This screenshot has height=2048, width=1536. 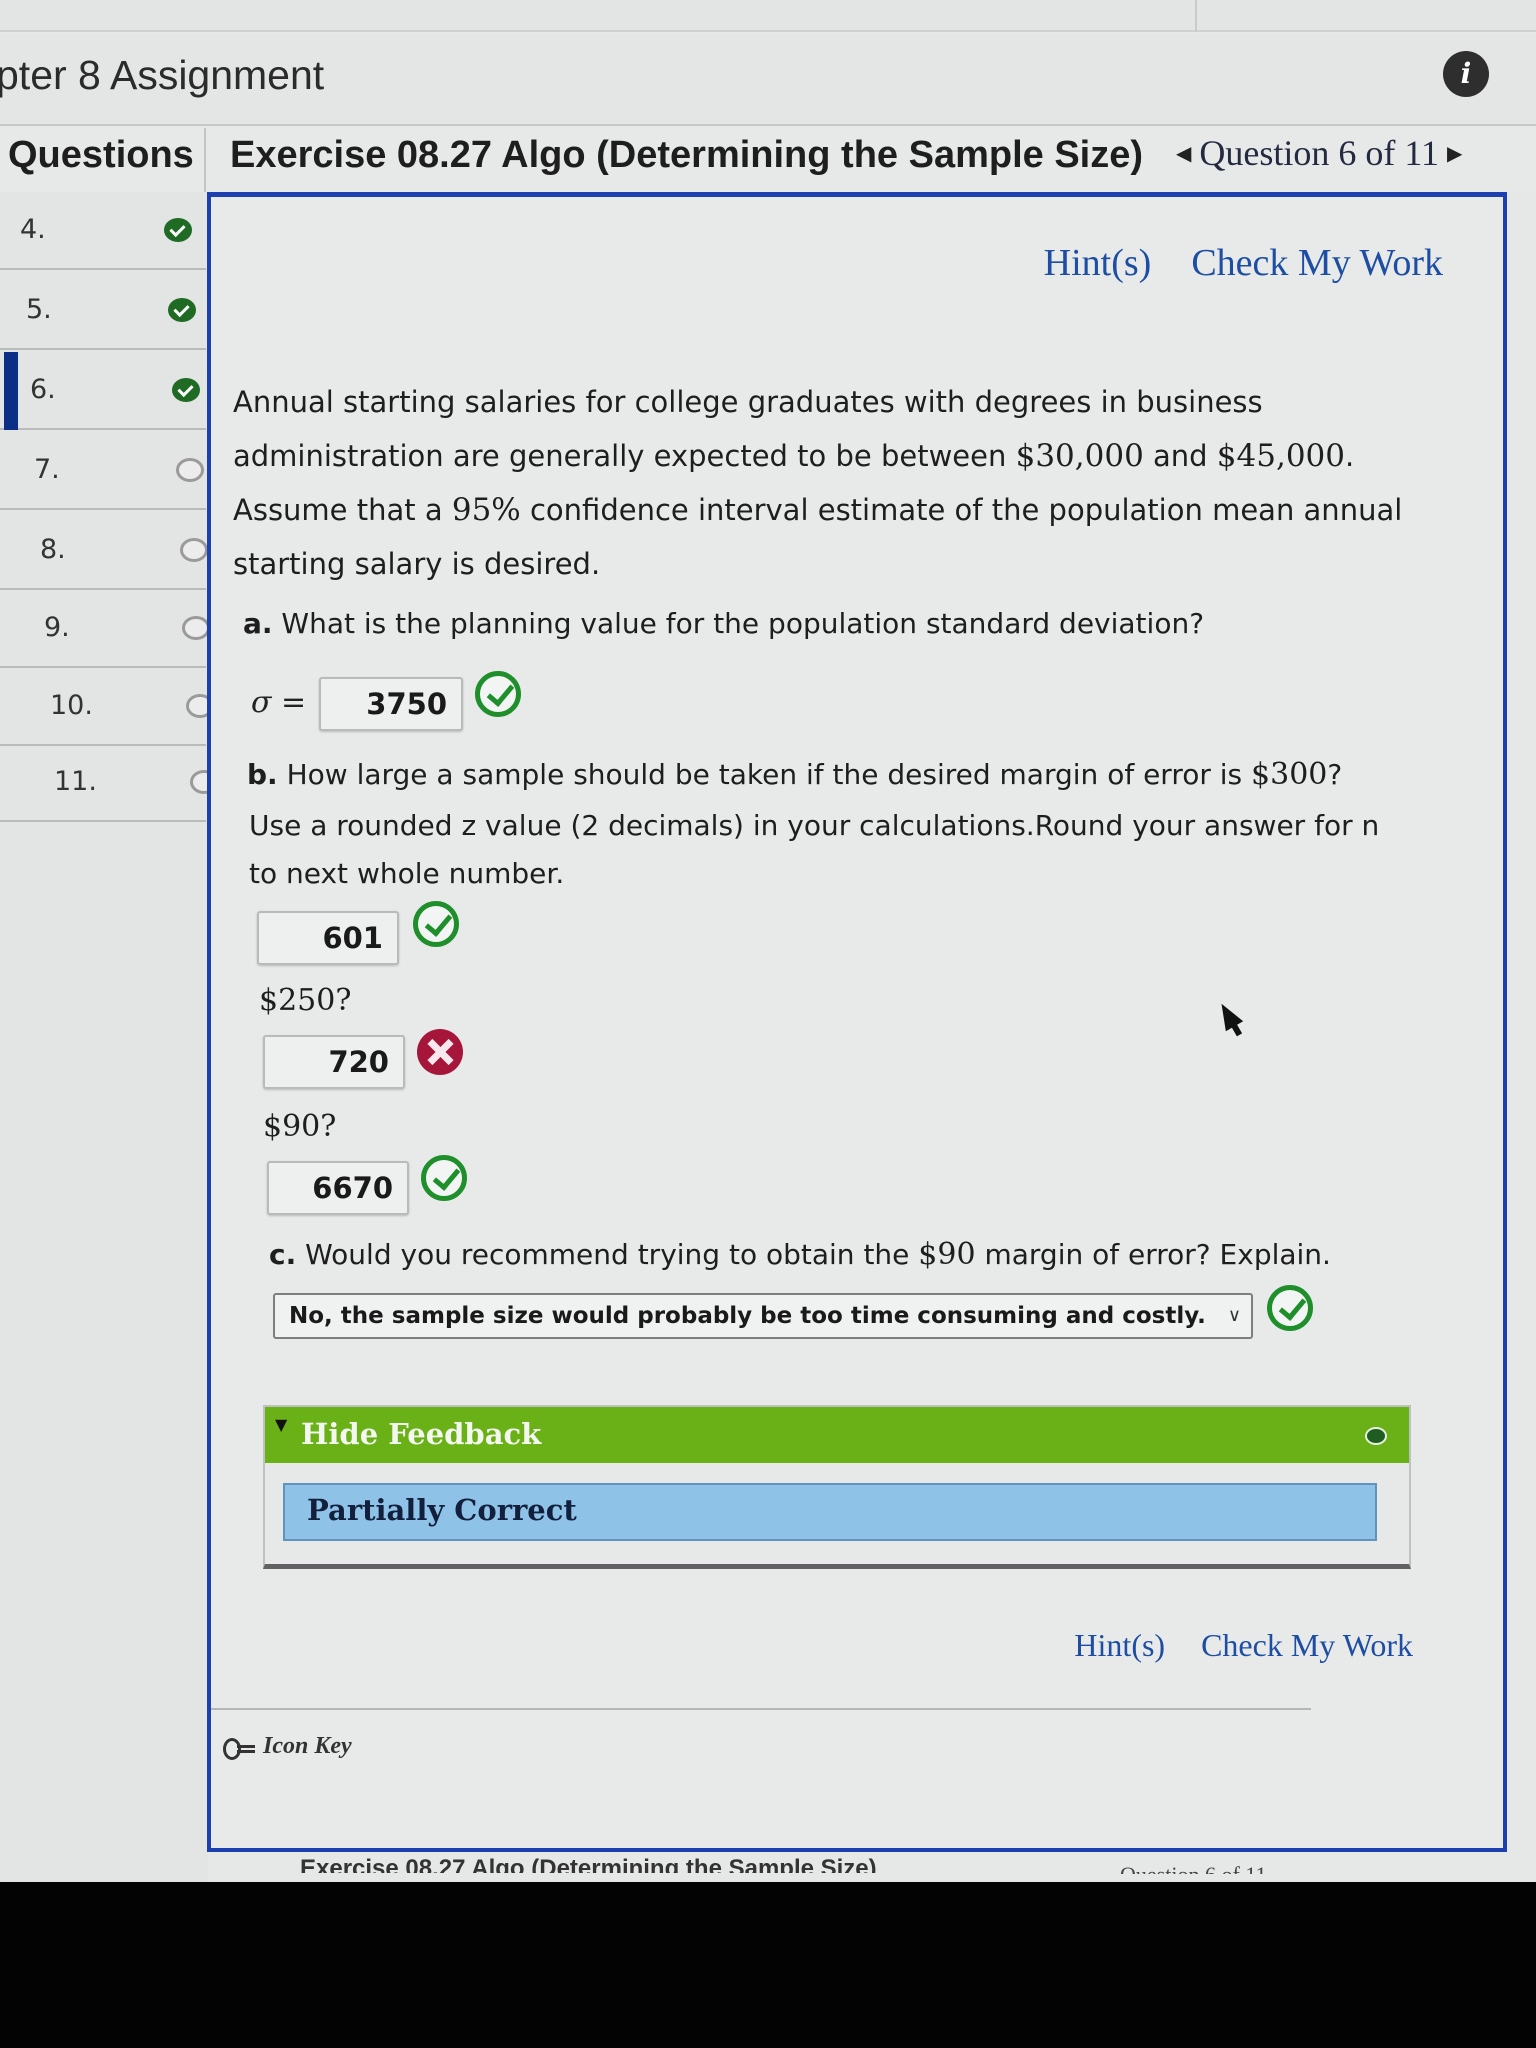 I want to click on sigma-answer-input: 3750, so click(x=391, y=704).